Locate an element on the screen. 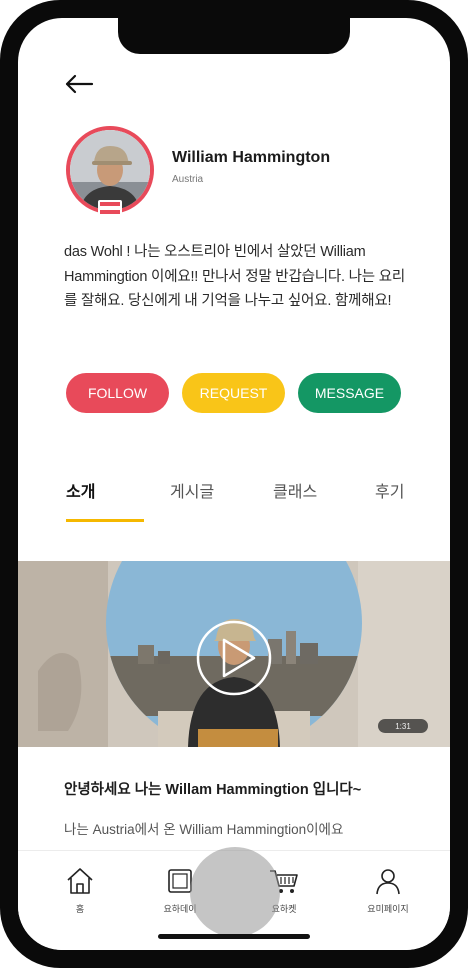  back-button is located at coordinates (81, 84).